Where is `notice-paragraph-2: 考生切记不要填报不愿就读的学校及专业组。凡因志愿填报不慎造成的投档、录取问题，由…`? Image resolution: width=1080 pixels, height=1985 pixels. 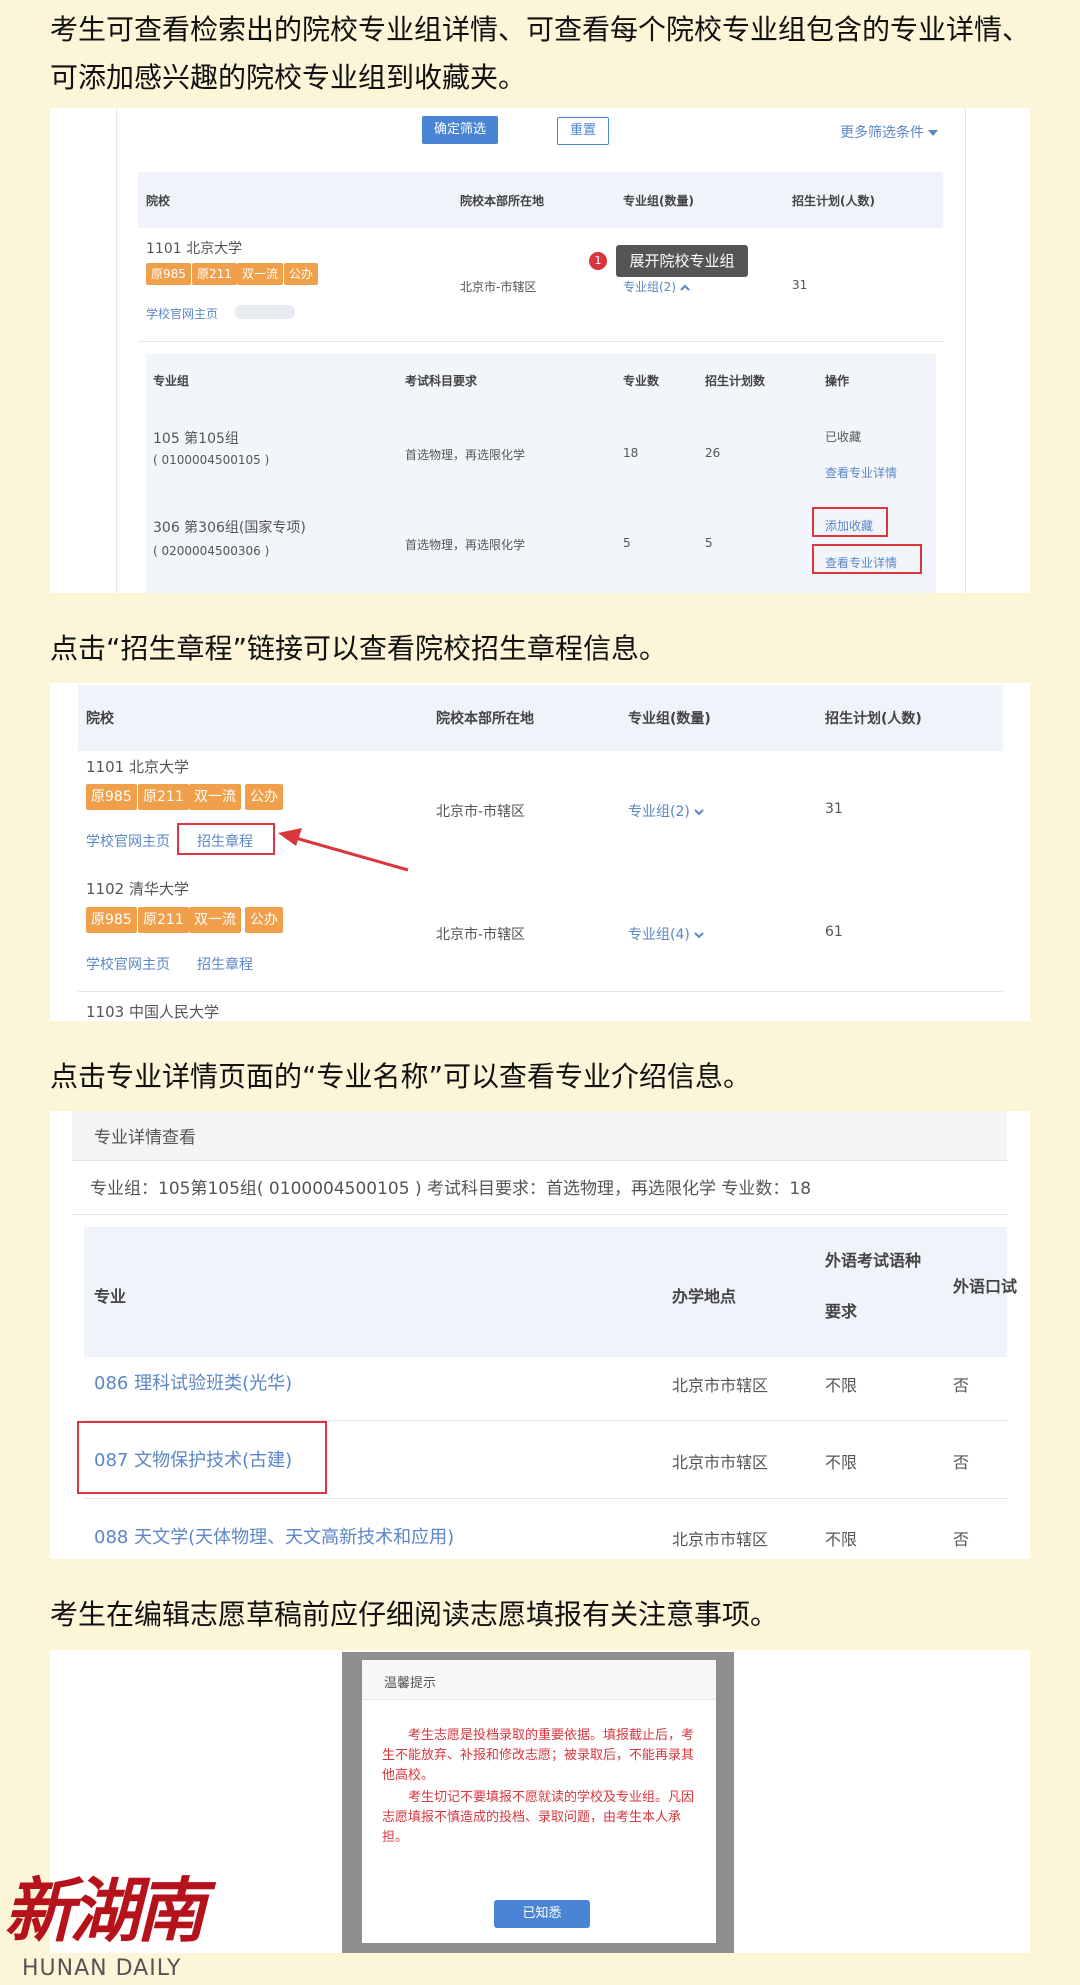 notice-paragraph-2: 考生切记不要填报不愿就读的学校及专业组。凡因志愿填报不慎造成的投档、录取问题，由… is located at coordinates (538, 1817).